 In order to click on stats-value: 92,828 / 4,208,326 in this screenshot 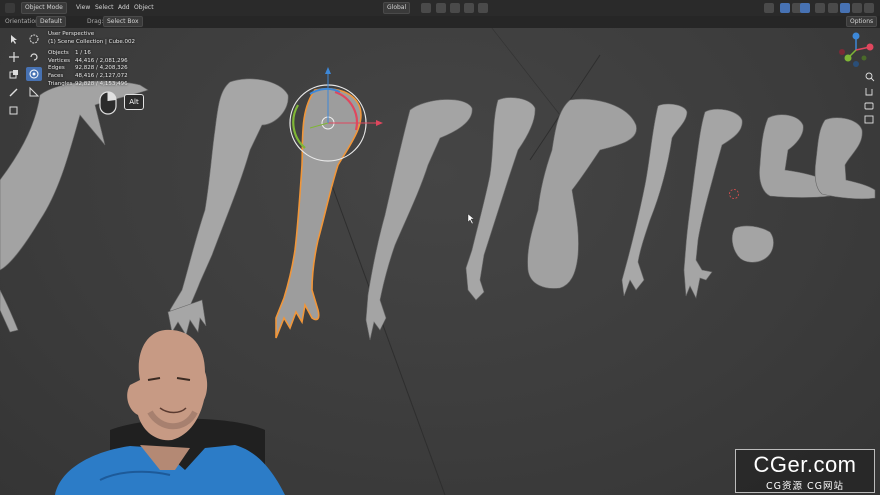, I will do `click(101, 68)`.